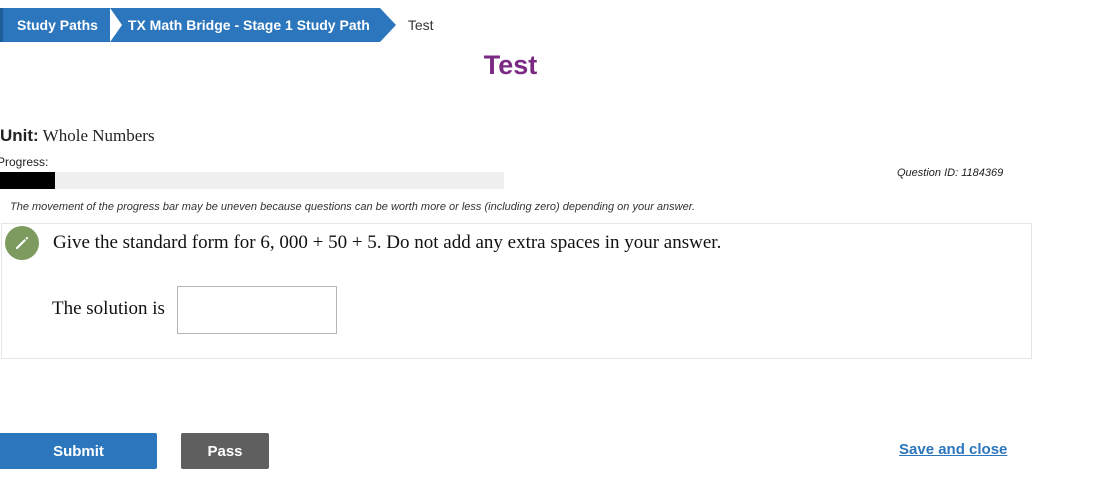 The height and width of the screenshot is (481, 1101). What do you see at coordinates (115, 25) in the screenshot?
I see `breadcrumb-separator-icon` at bounding box center [115, 25].